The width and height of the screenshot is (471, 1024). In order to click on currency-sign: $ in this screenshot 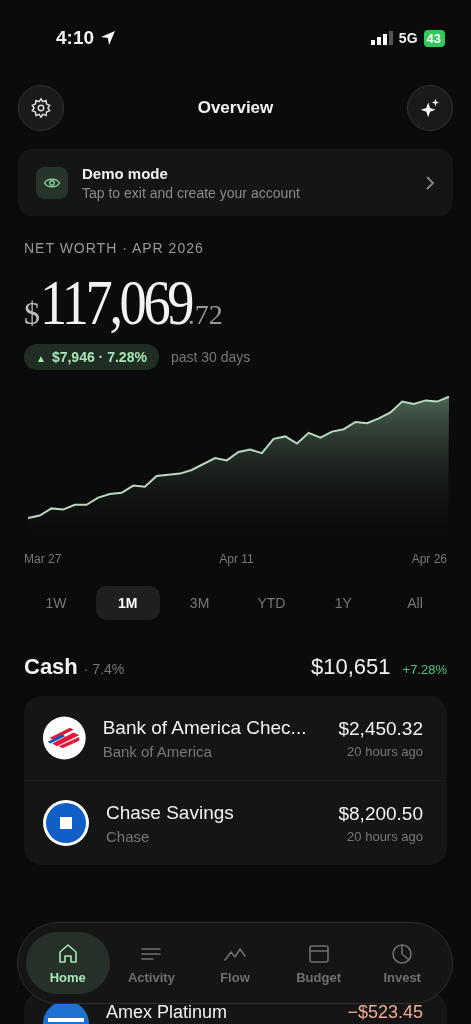, I will do `click(32, 313)`.